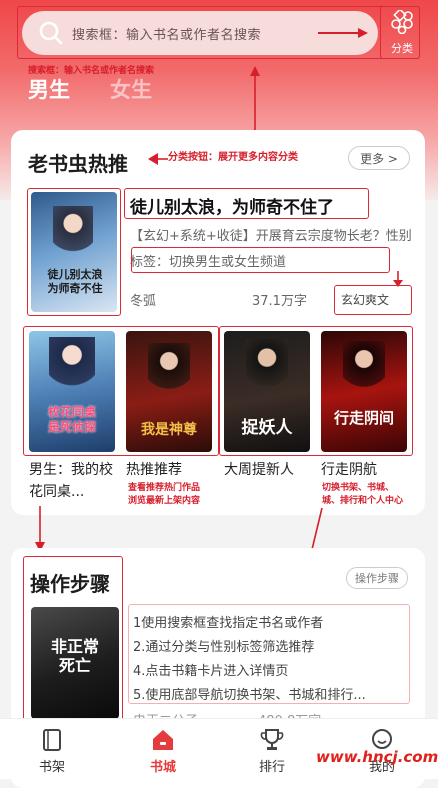 The height and width of the screenshot is (788, 438). What do you see at coordinates (49, 89) in the screenshot?
I see `tab-male: 男生` at bounding box center [49, 89].